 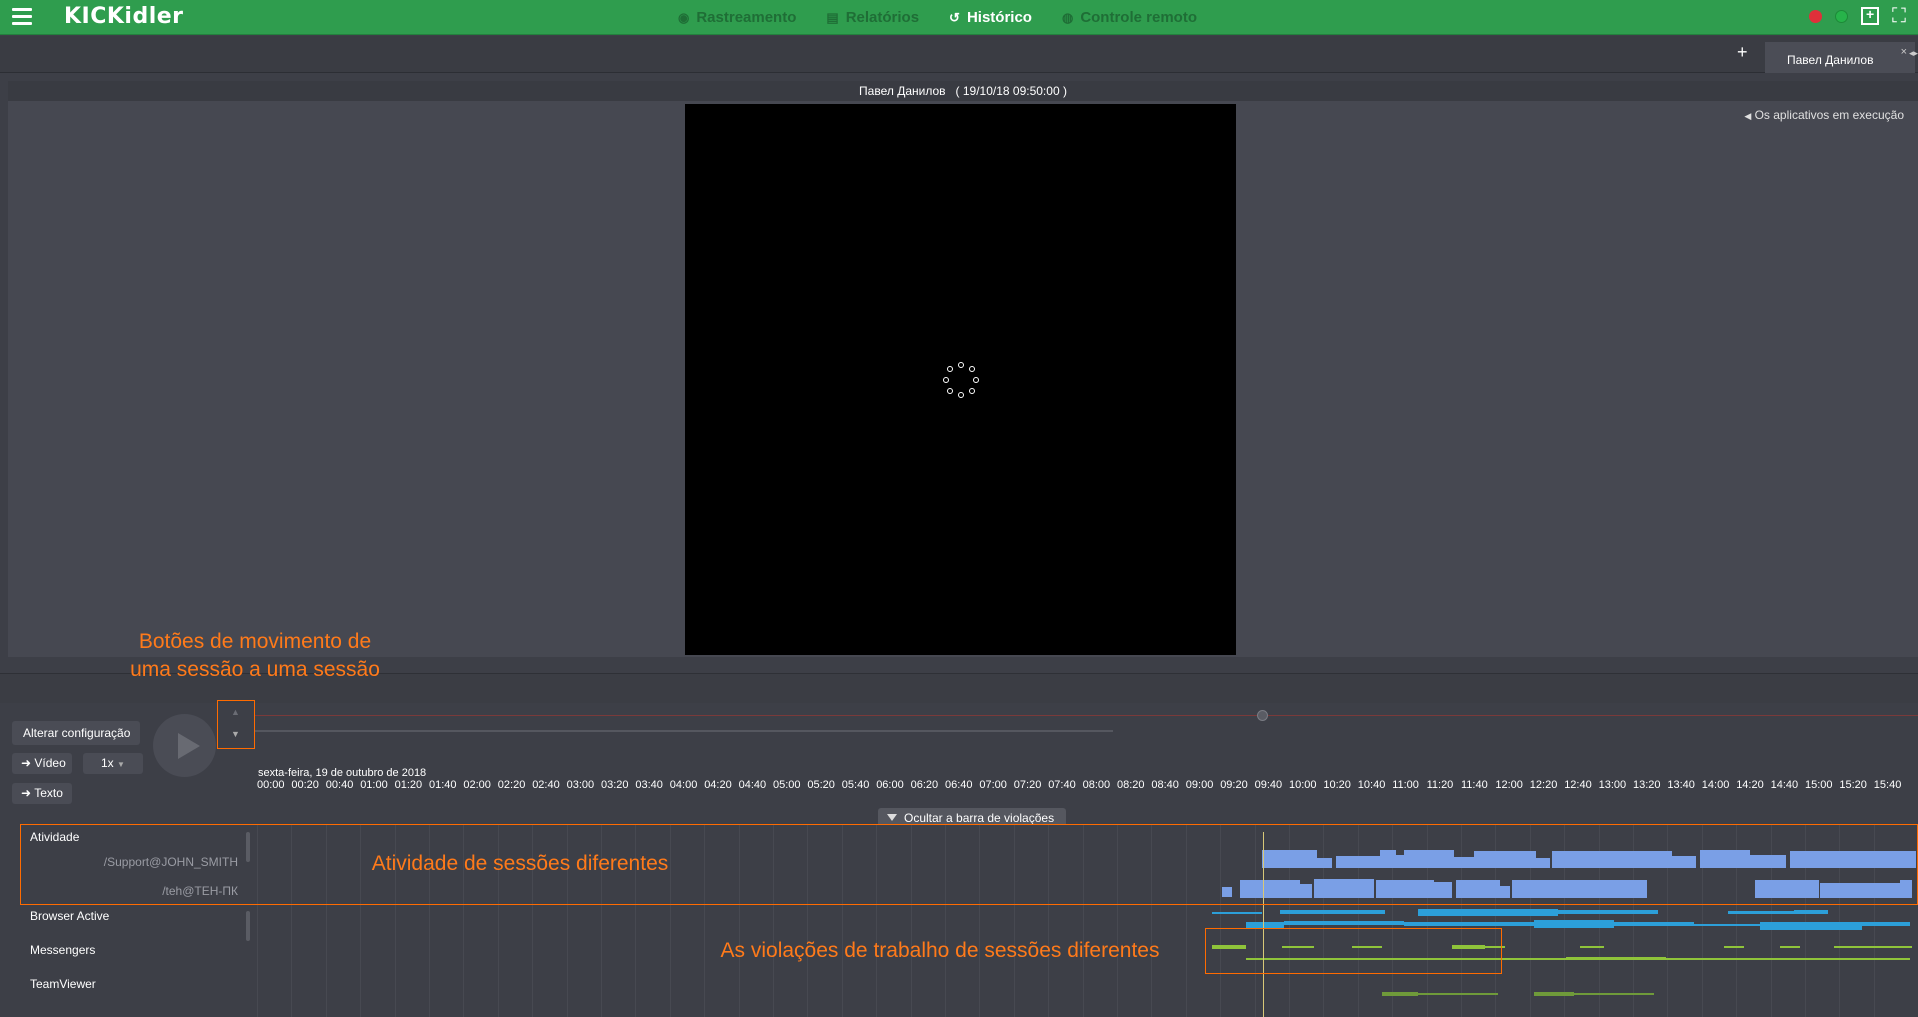 I want to click on timeline-tick-label: 13:00, so click(x=1612, y=785).